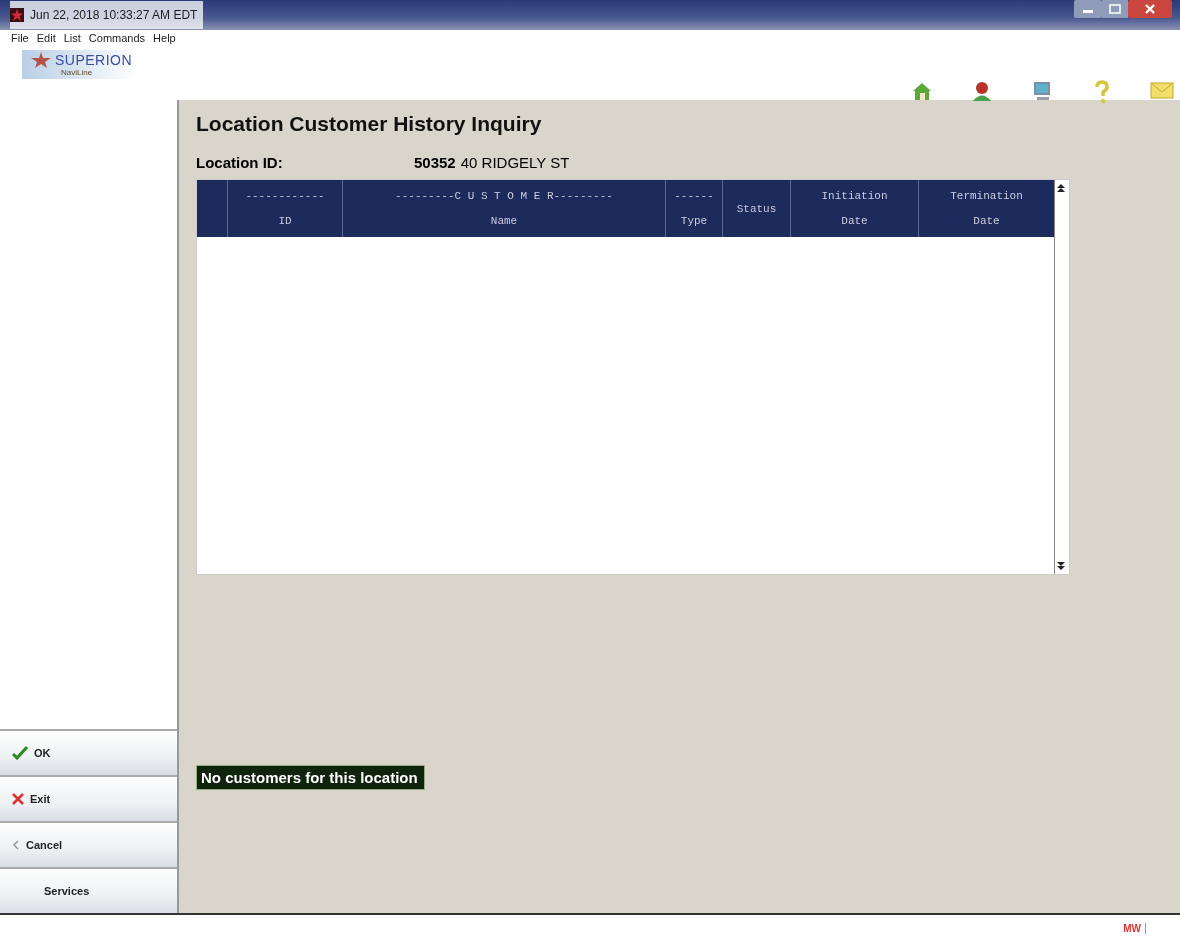 The image size is (1180, 941). What do you see at coordinates (117, 41) in the screenshot?
I see `menu-item: Commands` at bounding box center [117, 41].